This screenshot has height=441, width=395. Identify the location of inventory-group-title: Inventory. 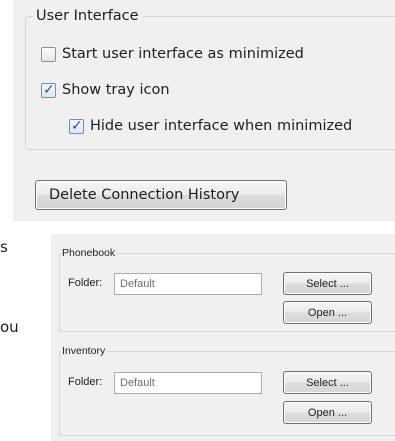
(84, 351).